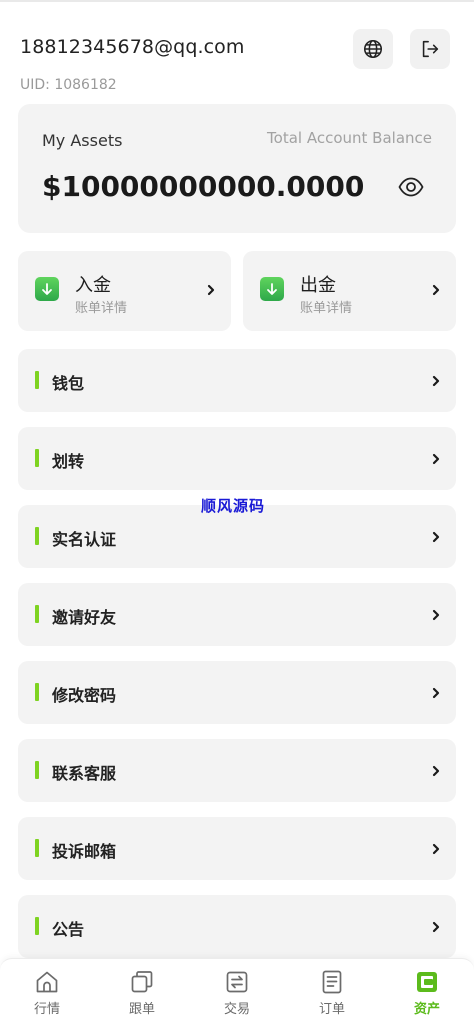  What do you see at coordinates (427, 993) in the screenshot?
I see `tab-assets: 资产` at bounding box center [427, 993].